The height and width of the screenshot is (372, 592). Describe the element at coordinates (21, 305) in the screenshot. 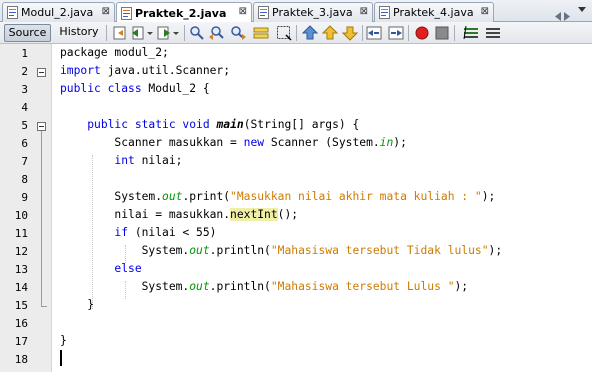

I see `line-number: 15` at that location.